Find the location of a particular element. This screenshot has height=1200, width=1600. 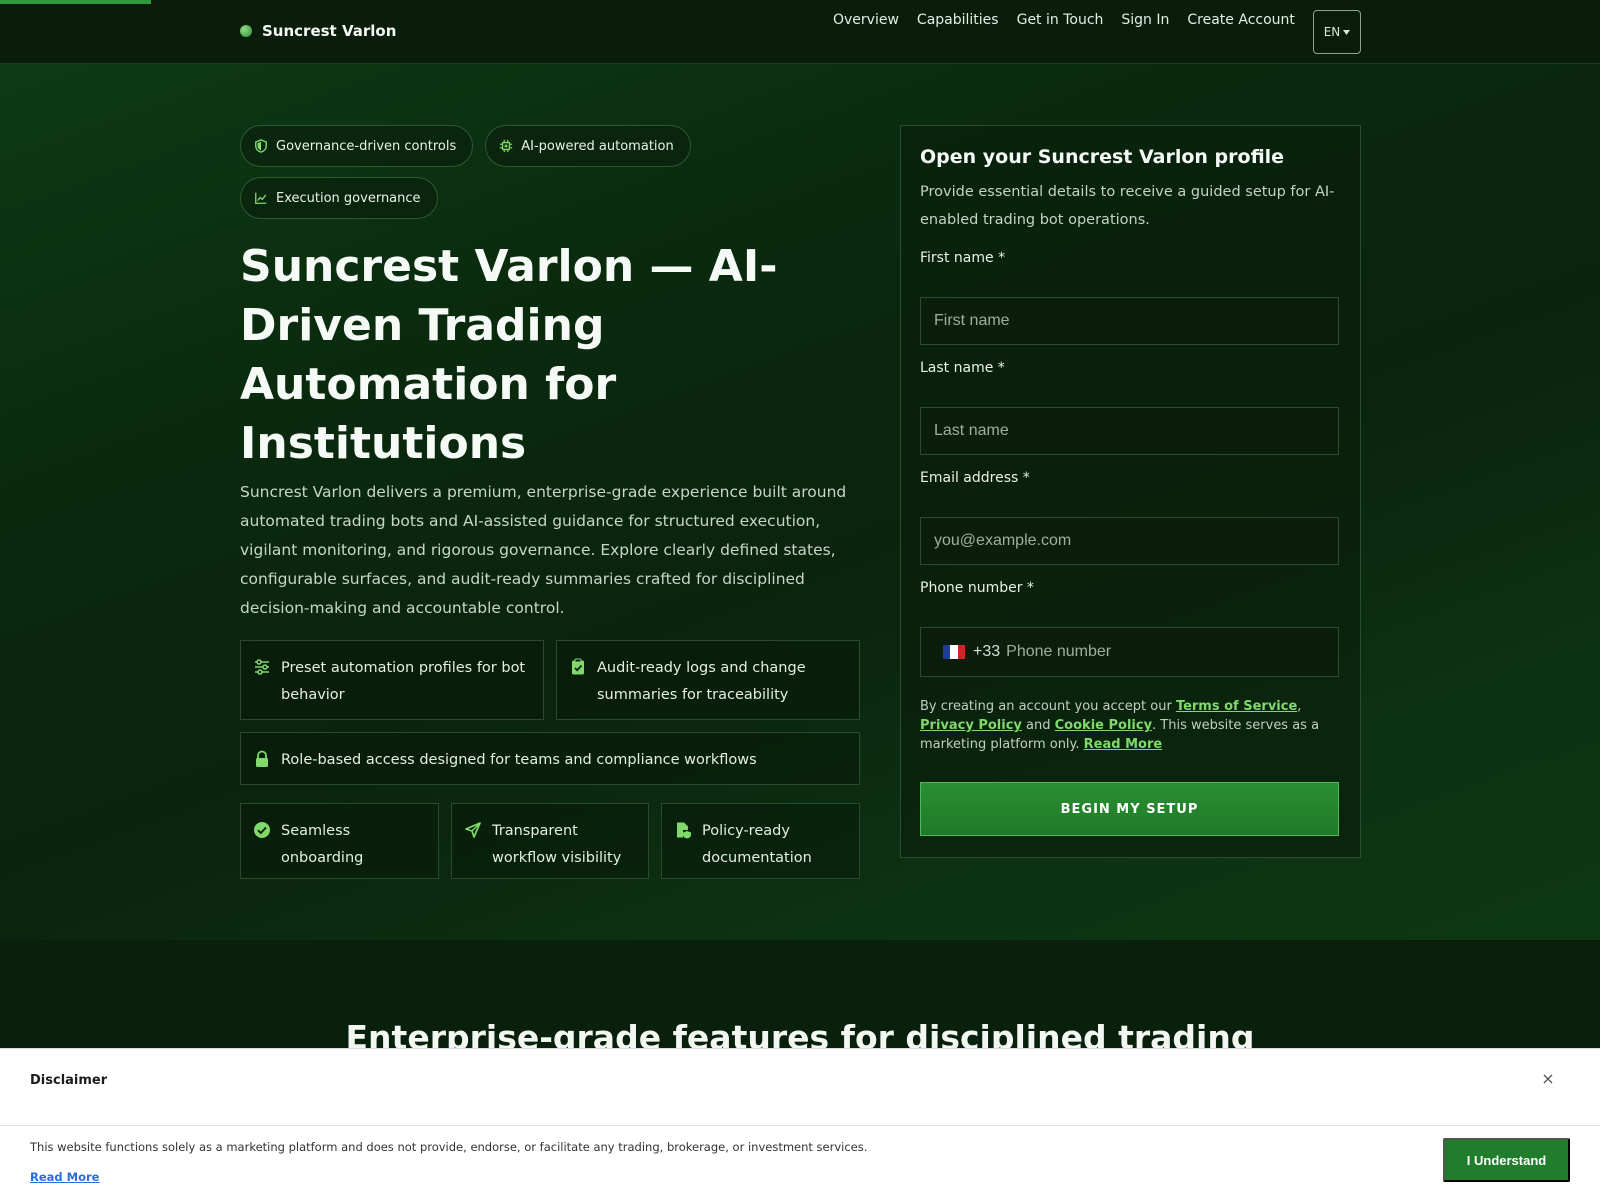

sliders-icon is located at coordinates (262, 667).